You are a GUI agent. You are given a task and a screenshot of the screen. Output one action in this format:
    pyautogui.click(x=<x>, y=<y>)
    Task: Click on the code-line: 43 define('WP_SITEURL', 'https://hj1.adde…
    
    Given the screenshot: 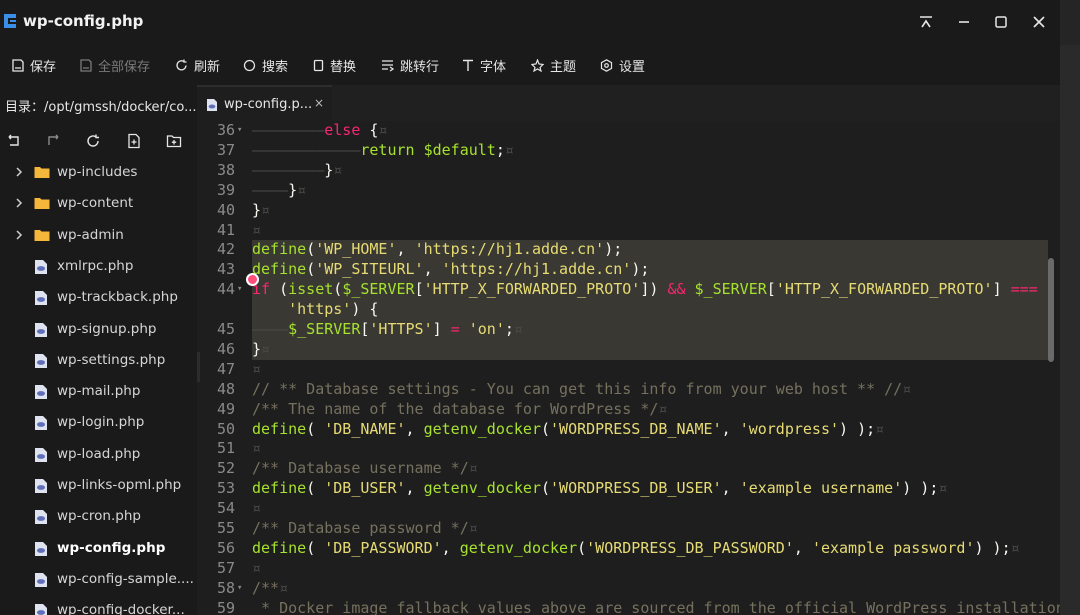 What is the action you would take?
    pyautogui.click(x=630, y=270)
    